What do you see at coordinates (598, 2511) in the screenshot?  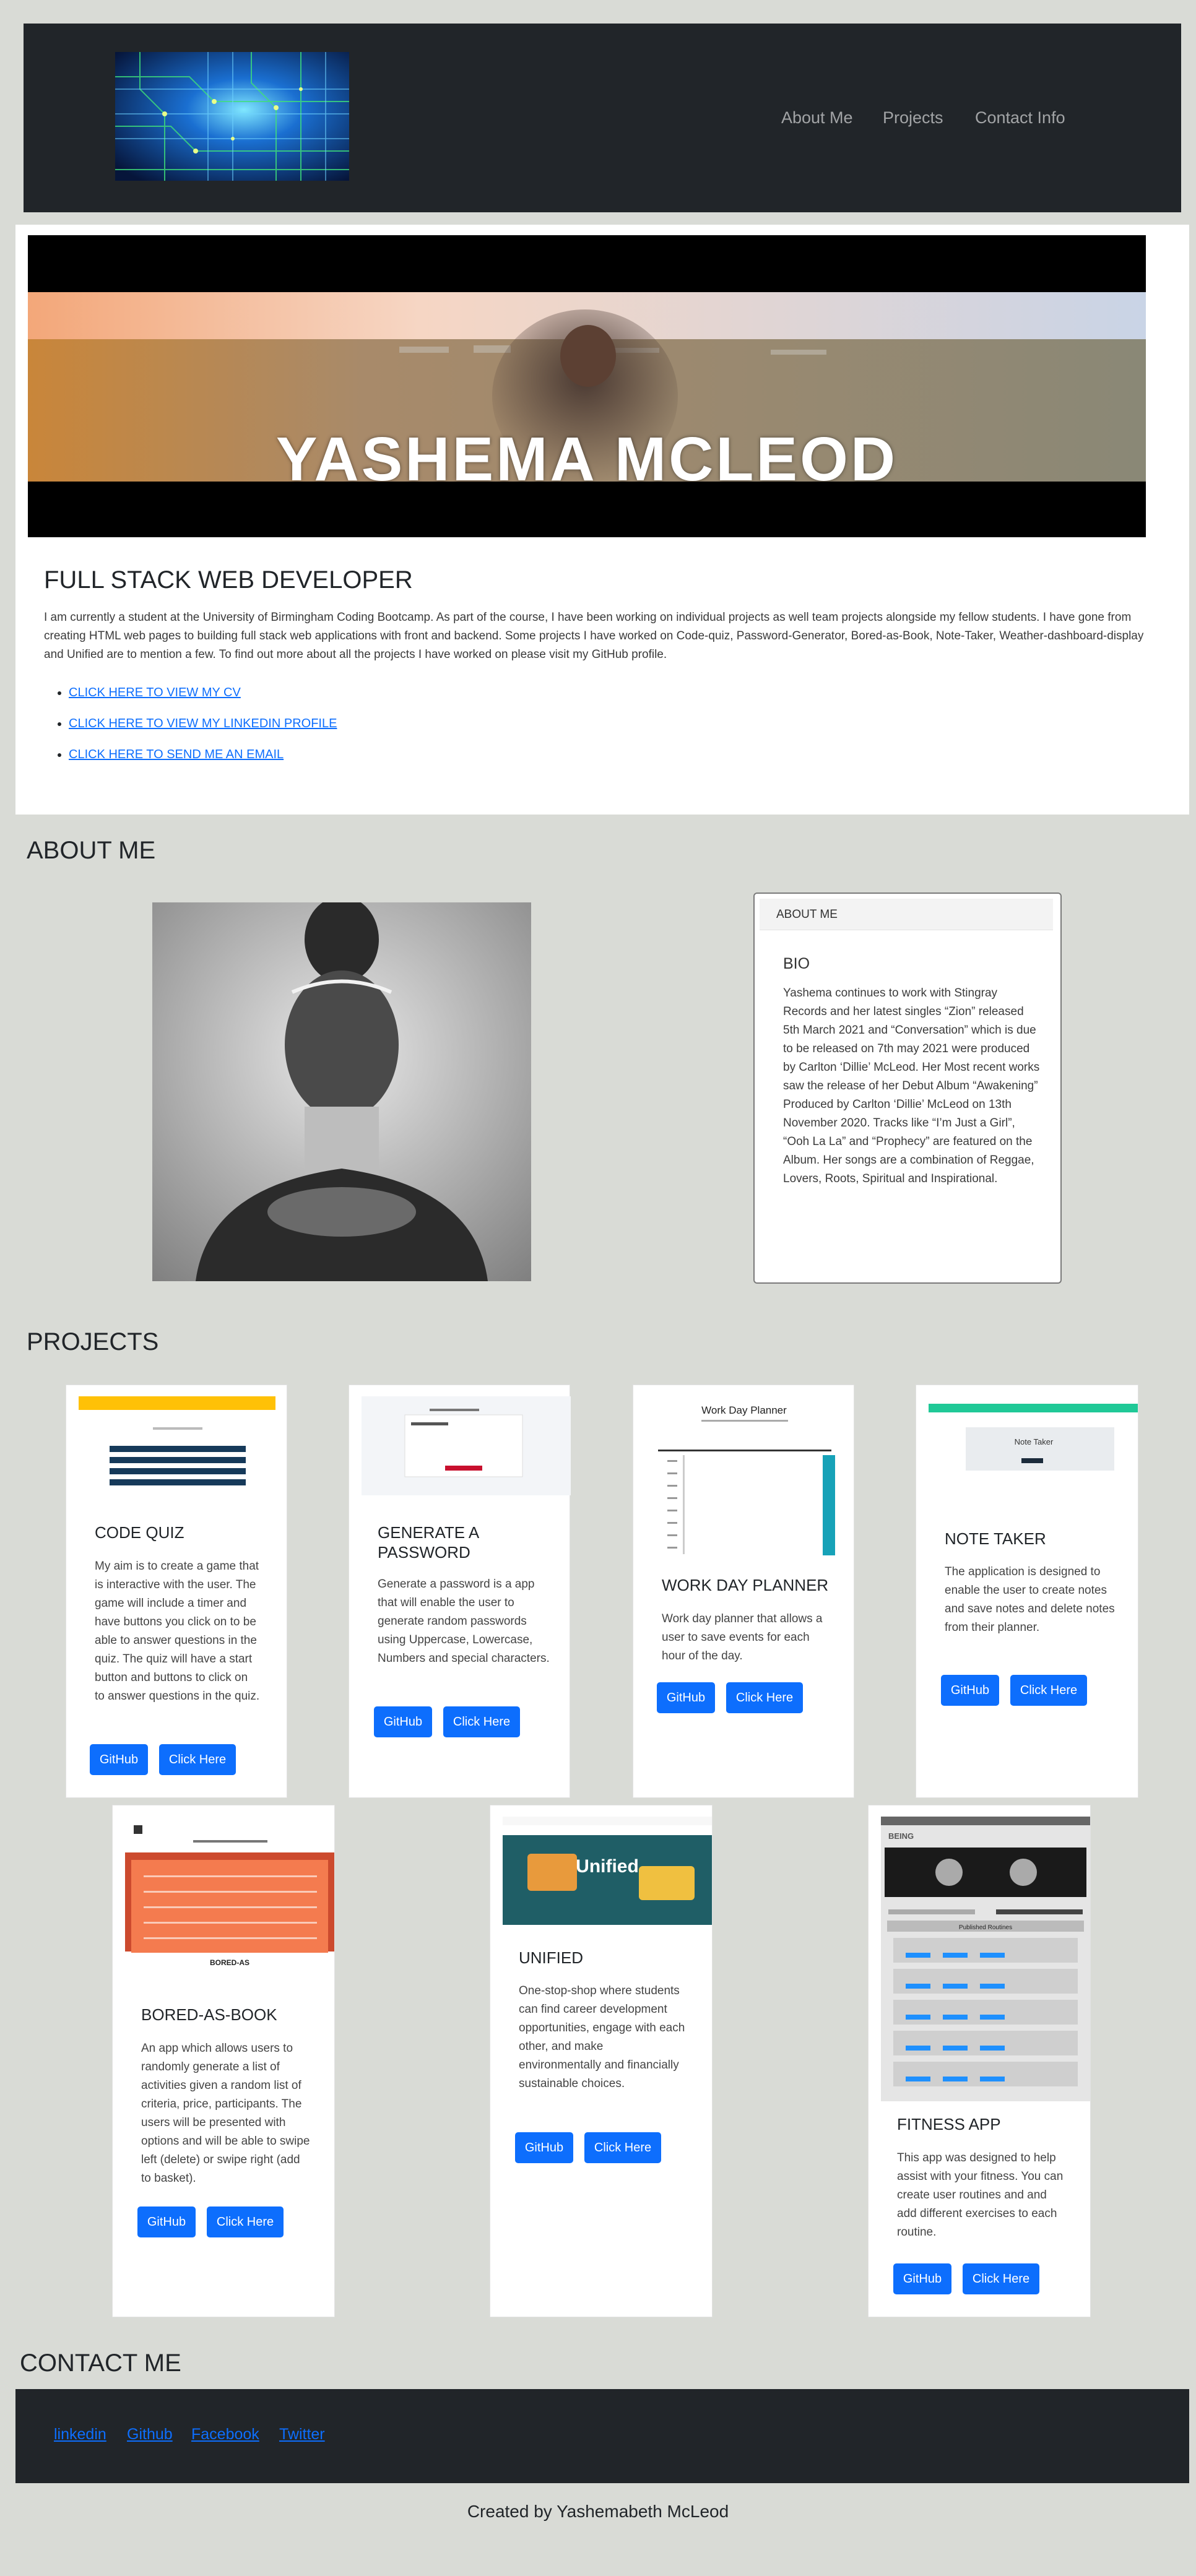 I see `footer-credit: Created by Yashemabeth McLeod` at bounding box center [598, 2511].